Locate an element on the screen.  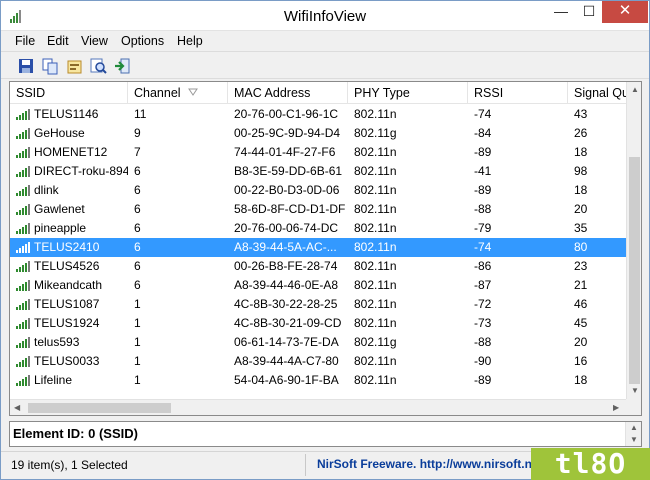
table-row: dlink 6 00-22-B0-D3-0D-06 802.11n -89 18 is located at coordinates (318, 190).